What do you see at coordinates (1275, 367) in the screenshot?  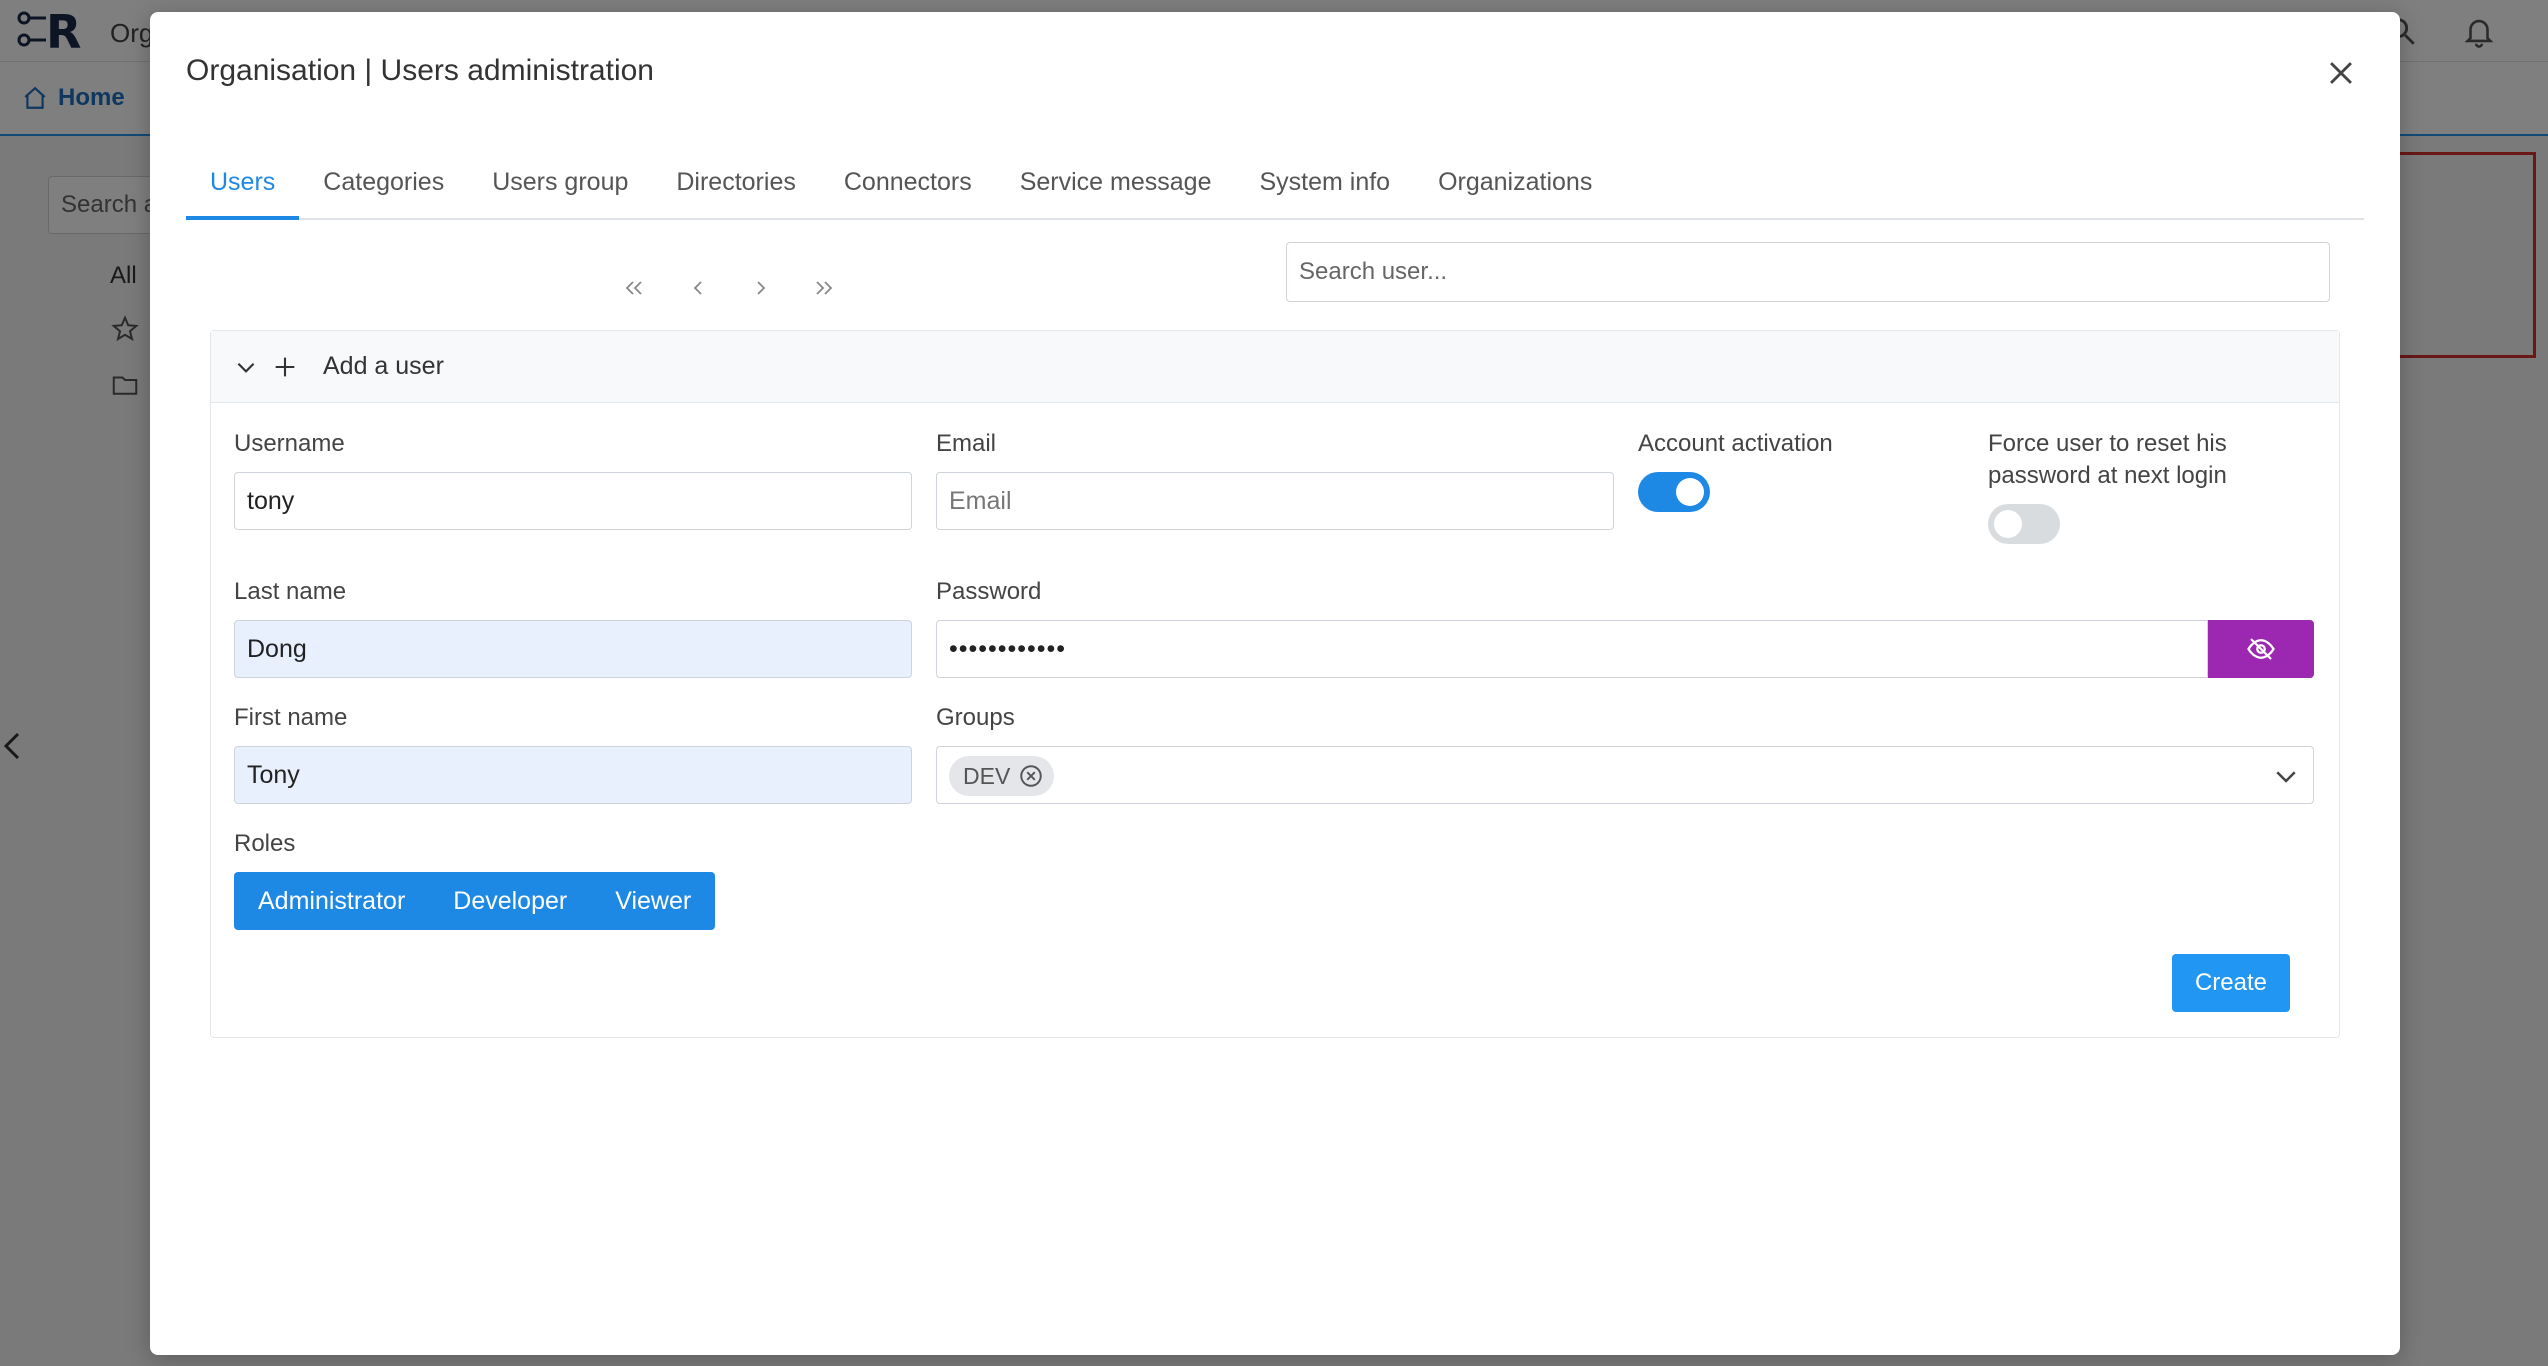 I see `add-user-header: Add a user` at bounding box center [1275, 367].